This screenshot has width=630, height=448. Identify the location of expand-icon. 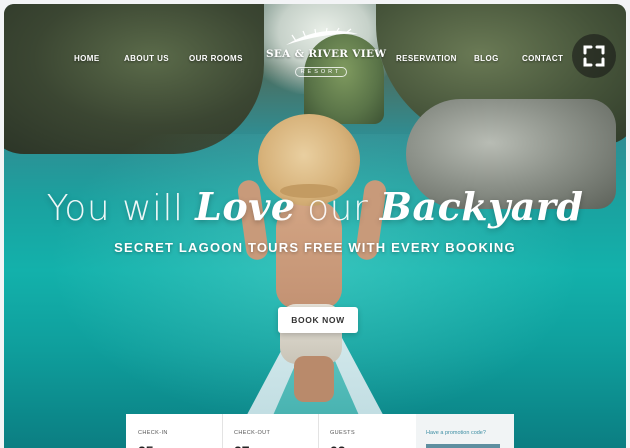
(594, 56).